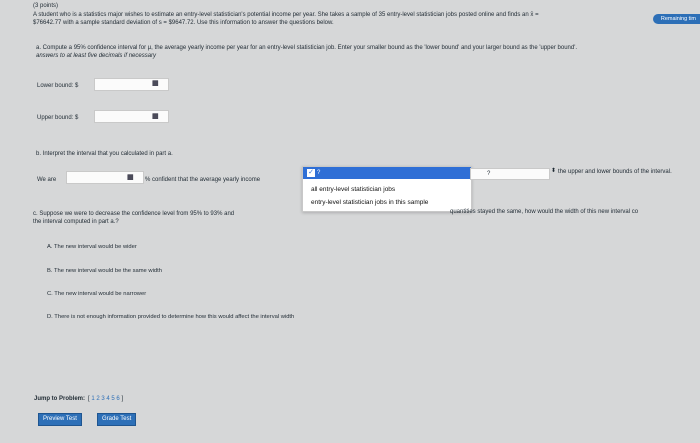 The image size is (700, 443). I want to click on problem-link-2: 2, so click(97, 399).